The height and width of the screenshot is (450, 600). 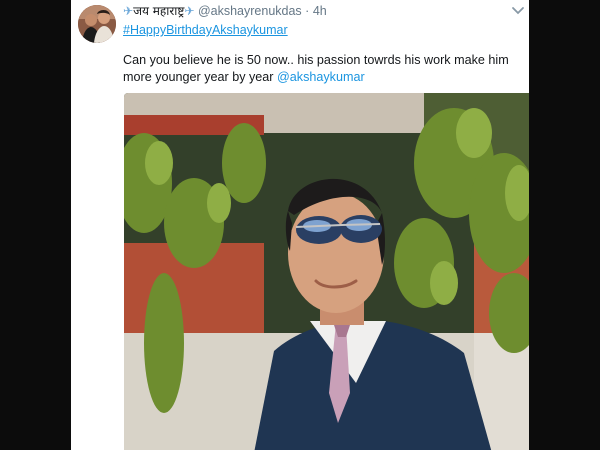 I want to click on avatar, so click(x=97, y=24).